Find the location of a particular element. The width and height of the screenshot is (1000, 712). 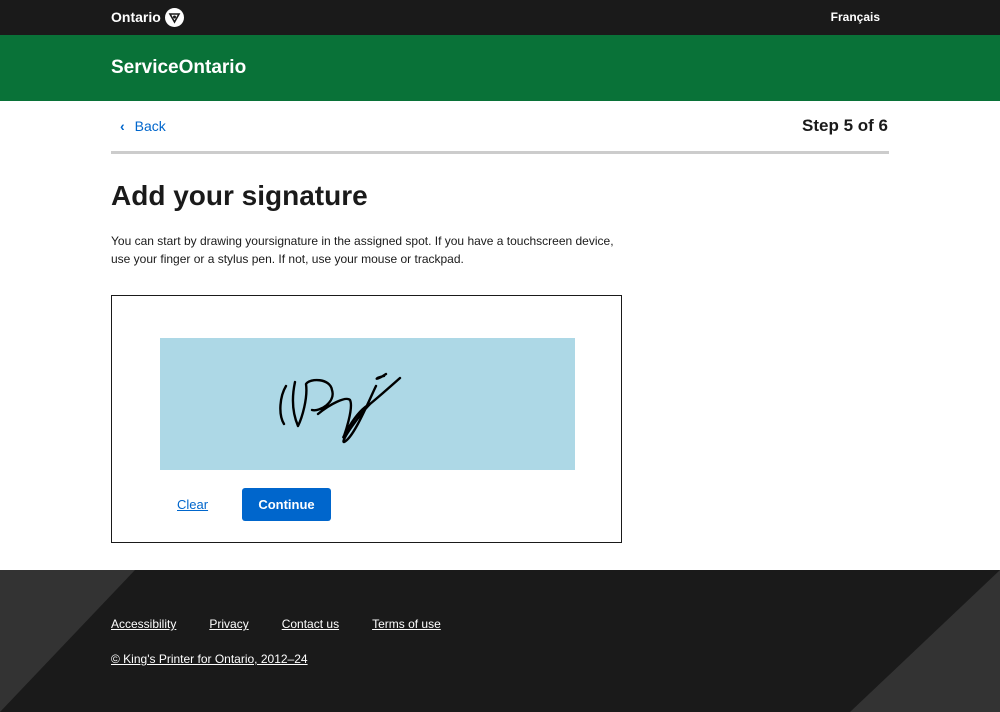

footer-link-contact-us: Contact us is located at coordinates (310, 624).